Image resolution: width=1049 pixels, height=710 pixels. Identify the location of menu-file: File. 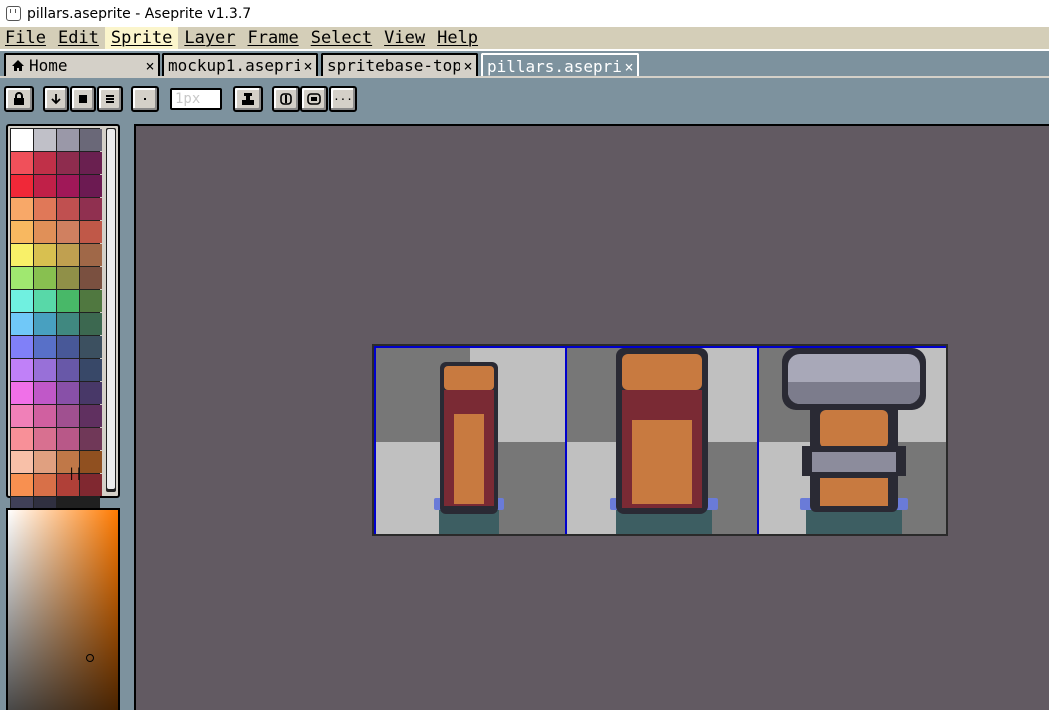
(26, 38).